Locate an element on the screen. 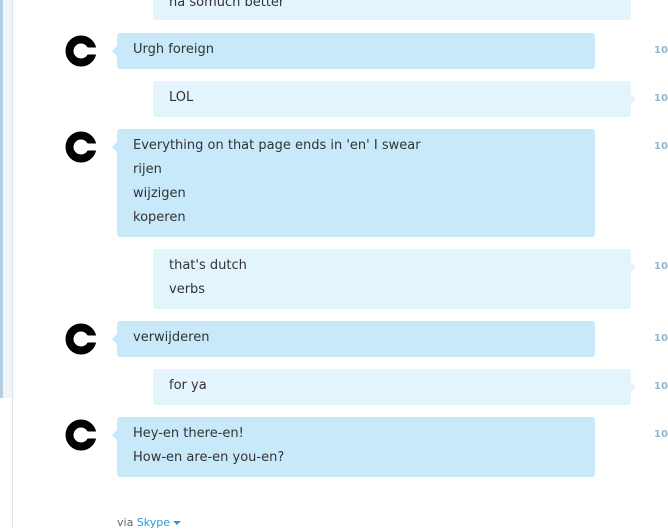 This screenshot has width=668, height=529. skype-link: Skype is located at coordinates (153, 522).